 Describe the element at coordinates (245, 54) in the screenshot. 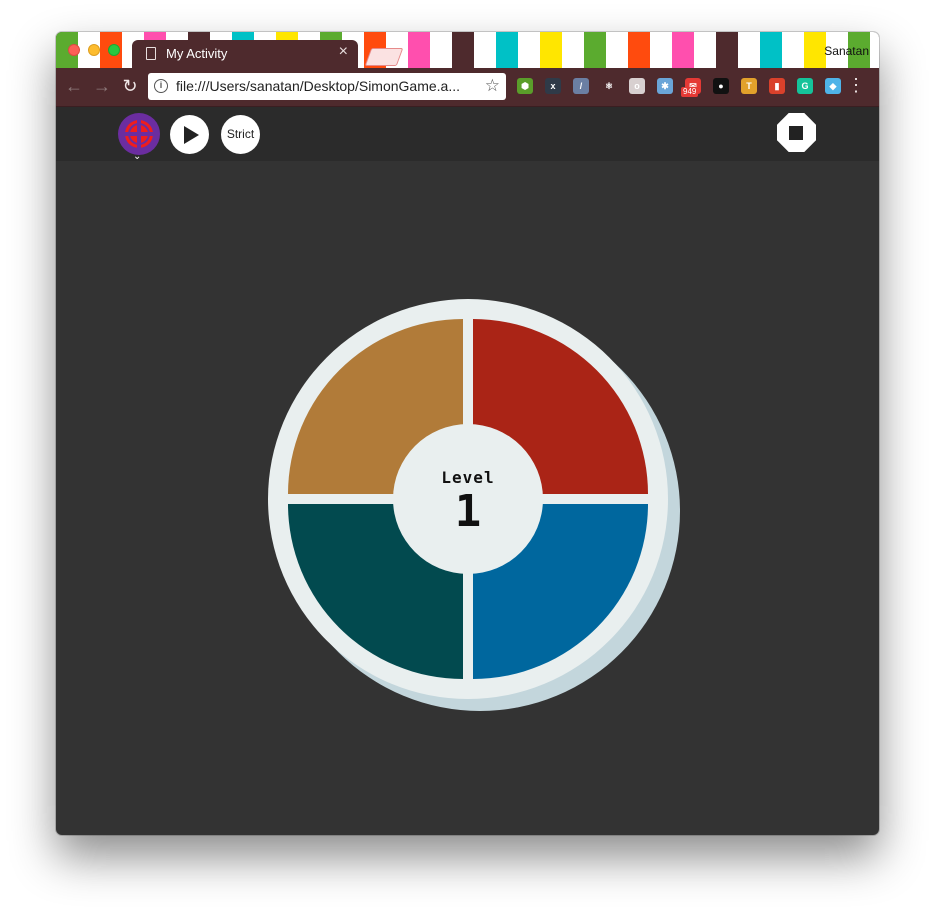

I see `tab-my-activity: My Activity ×` at that location.